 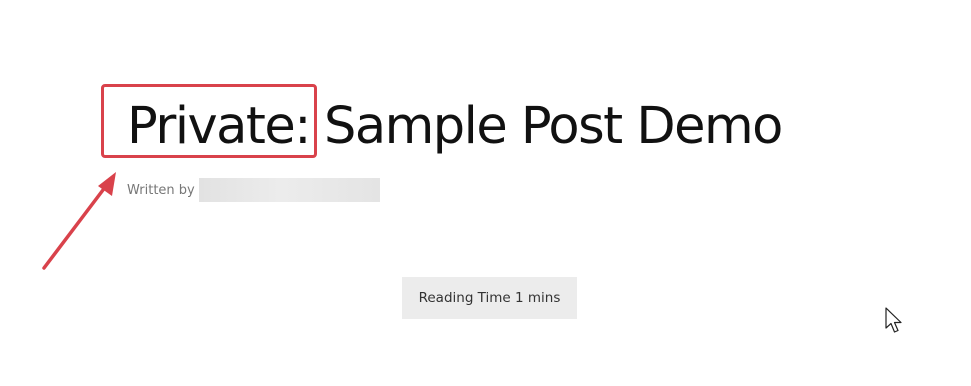 I want to click on highlight-box, so click(x=209, y=121).